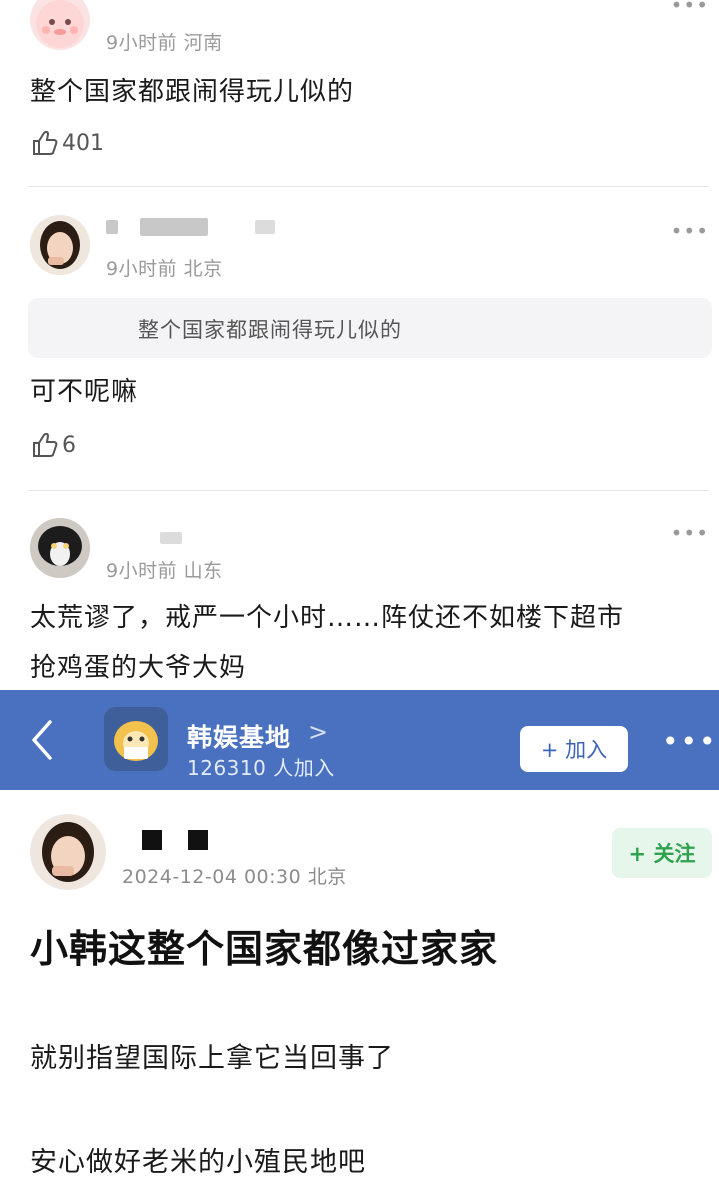  I want to click on post-body-line: 安心做好老米的小殖民地吧, so click(198, 1162).